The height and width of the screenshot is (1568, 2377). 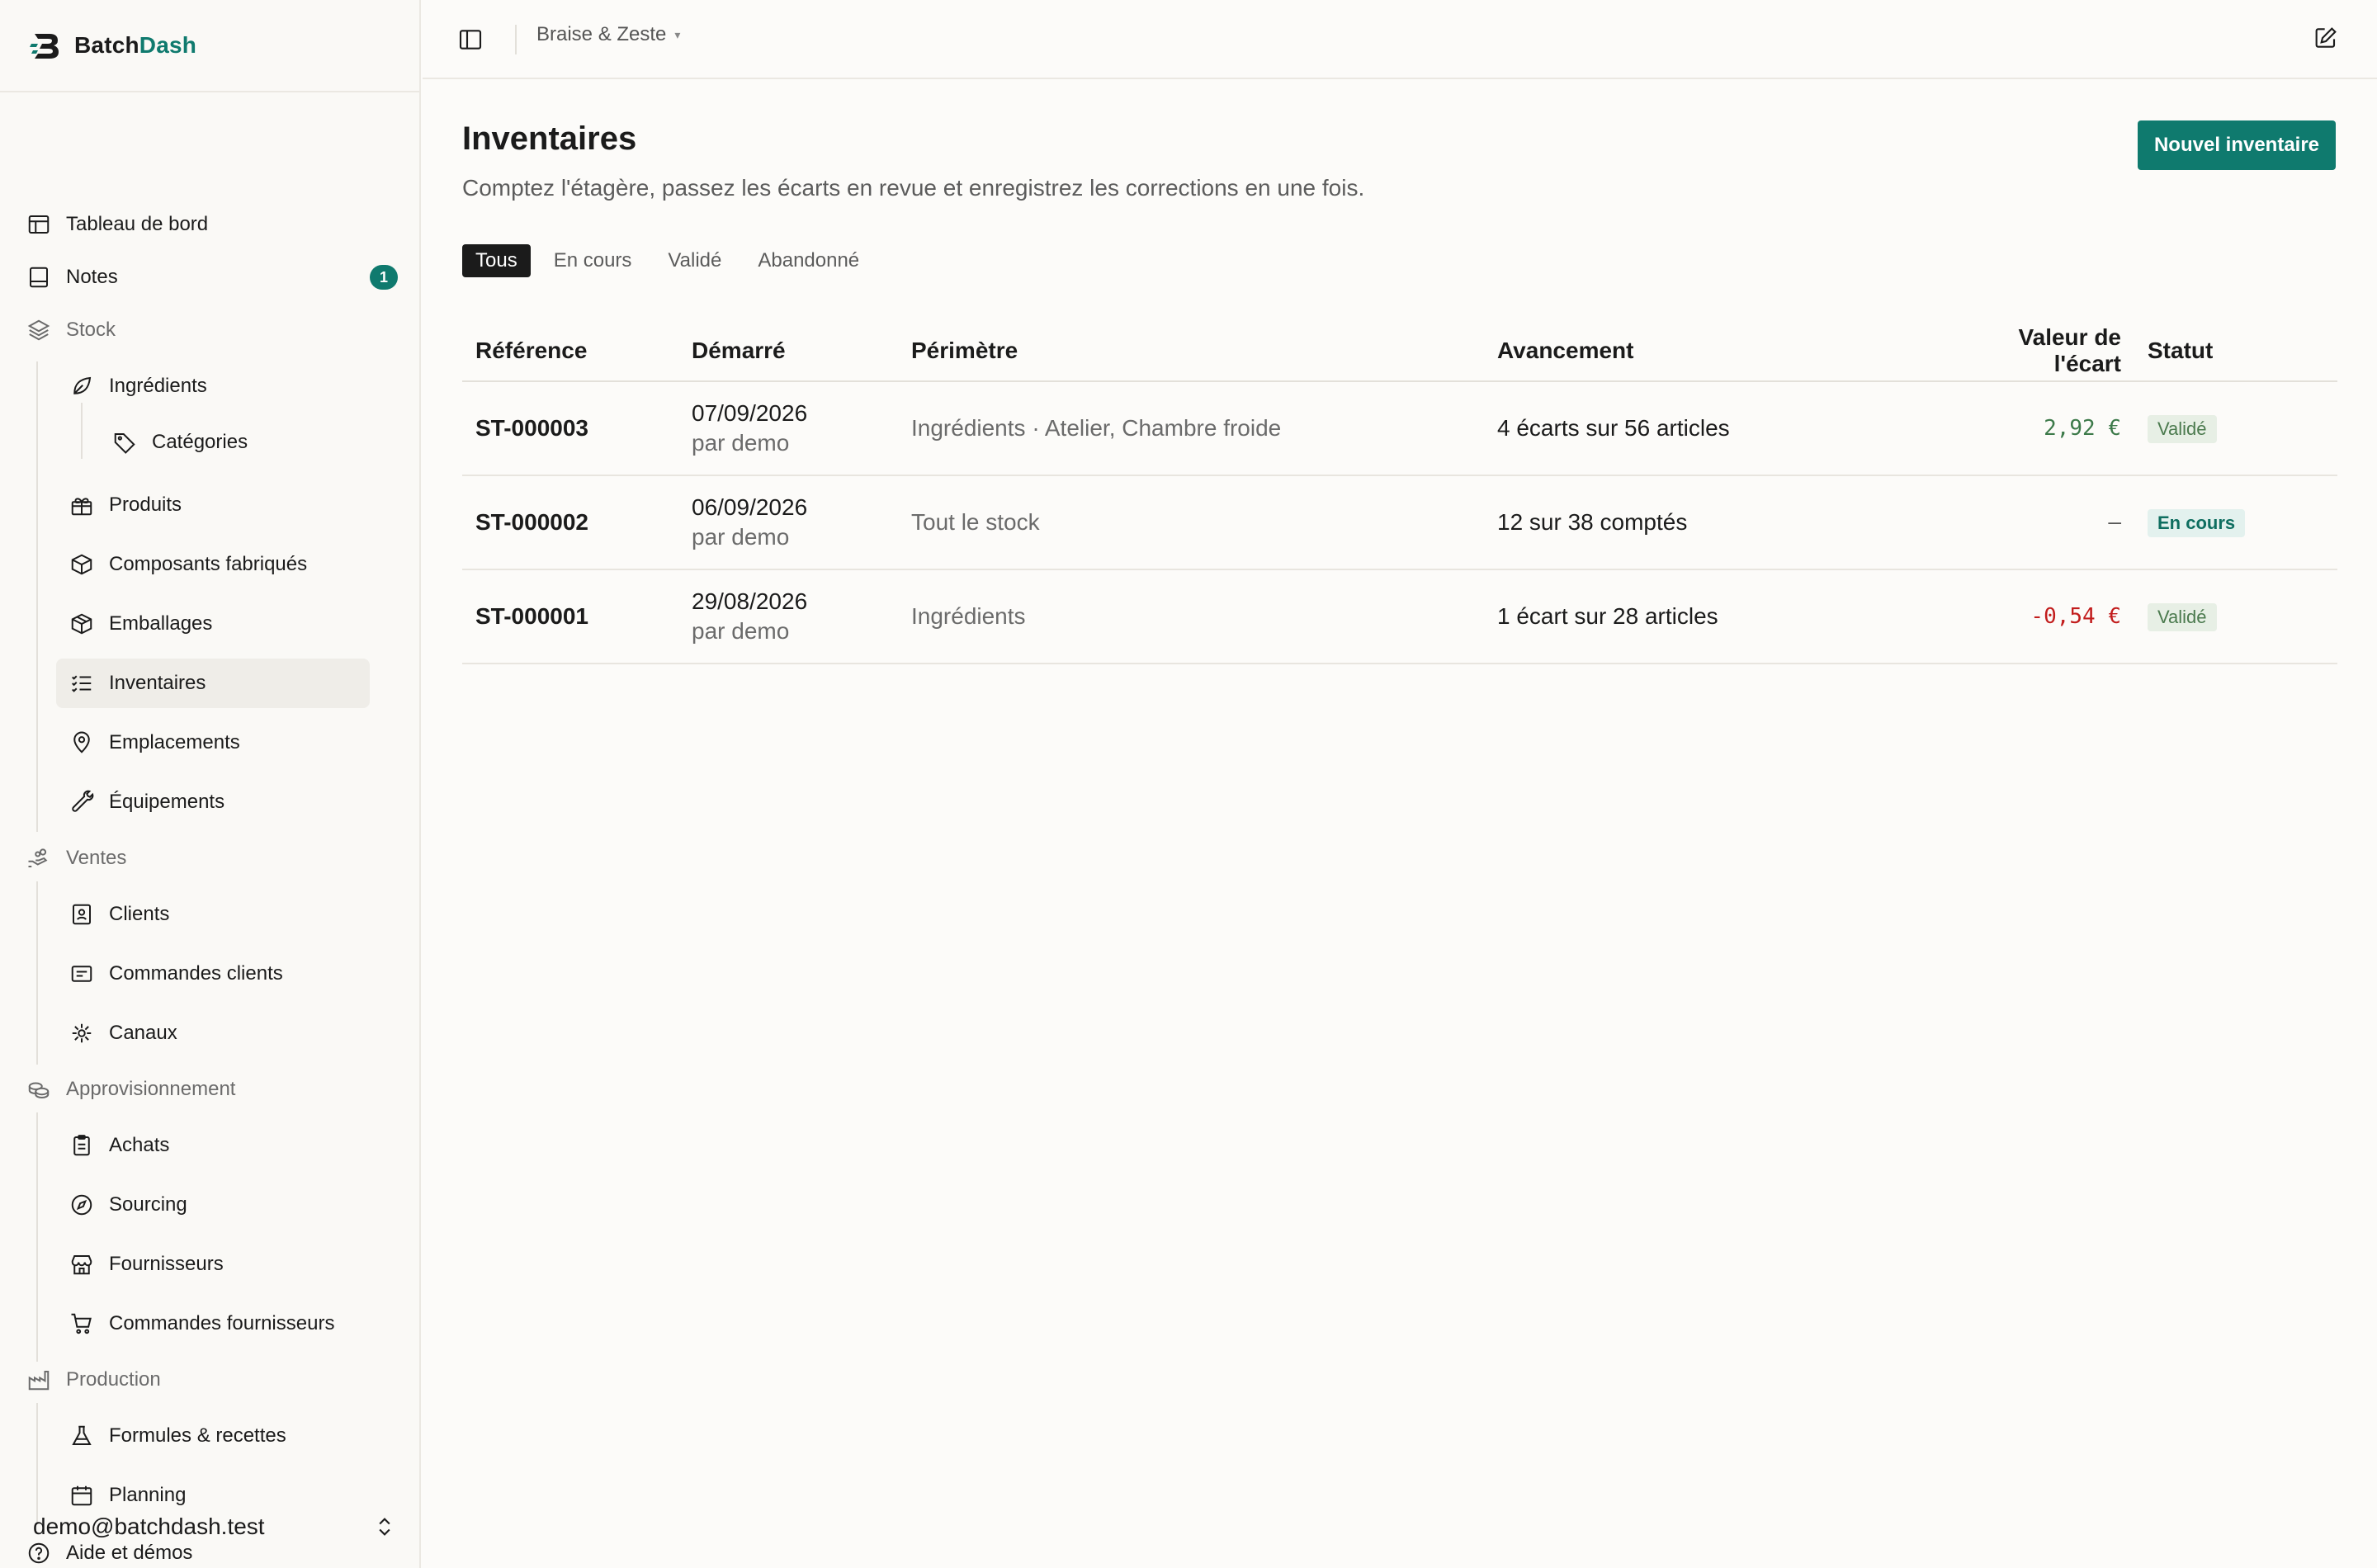 I want to click on flask-icon, so click(x=82, y=1435).